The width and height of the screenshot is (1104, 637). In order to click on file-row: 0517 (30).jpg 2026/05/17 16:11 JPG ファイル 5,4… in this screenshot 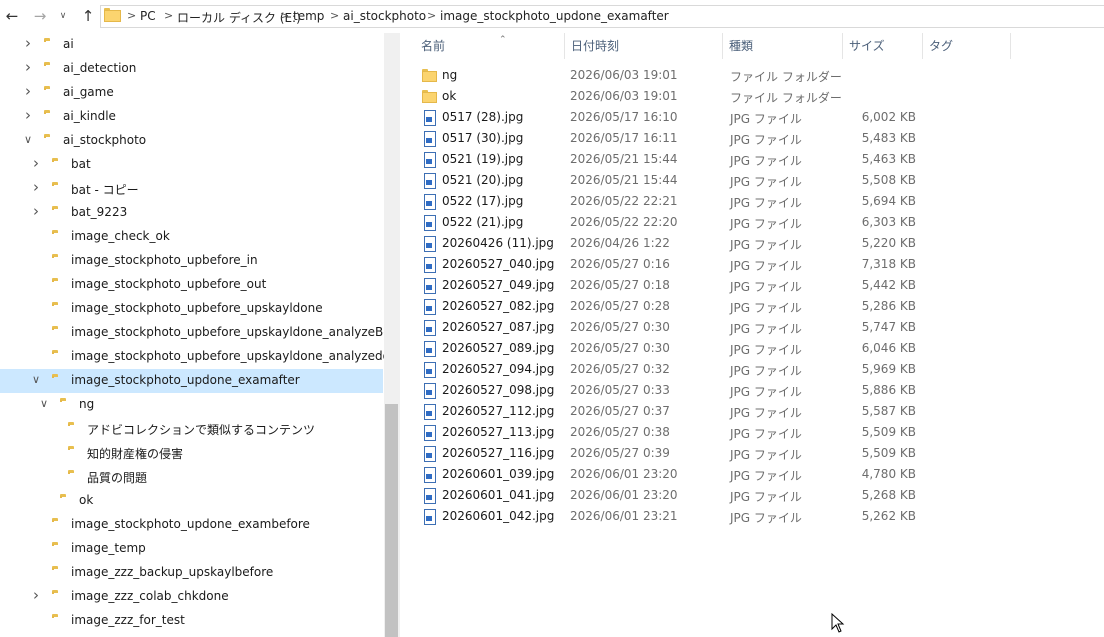, I will do `click(680, 138)`.